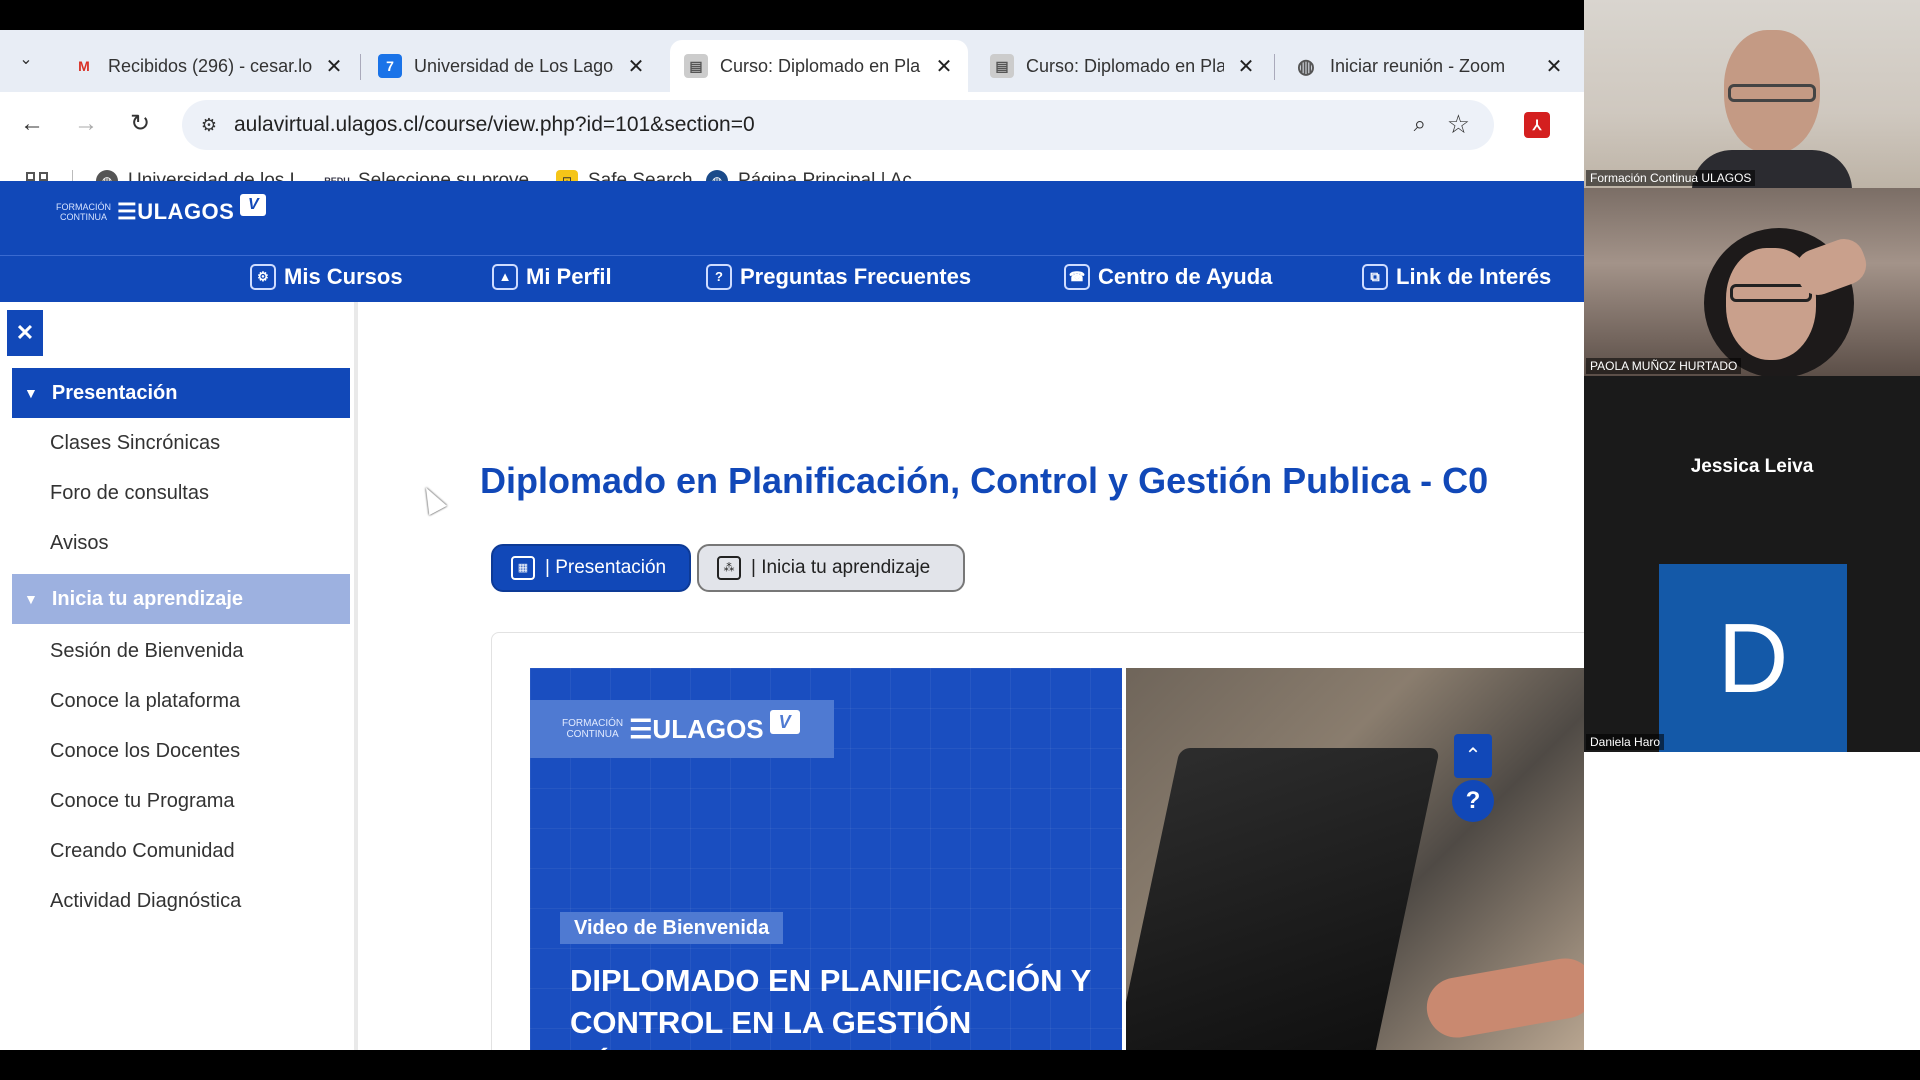 The height and width of the screenshot is (1080, 1920). I want to click on logo-text: ☰ULAGOS, so click(696, 728).